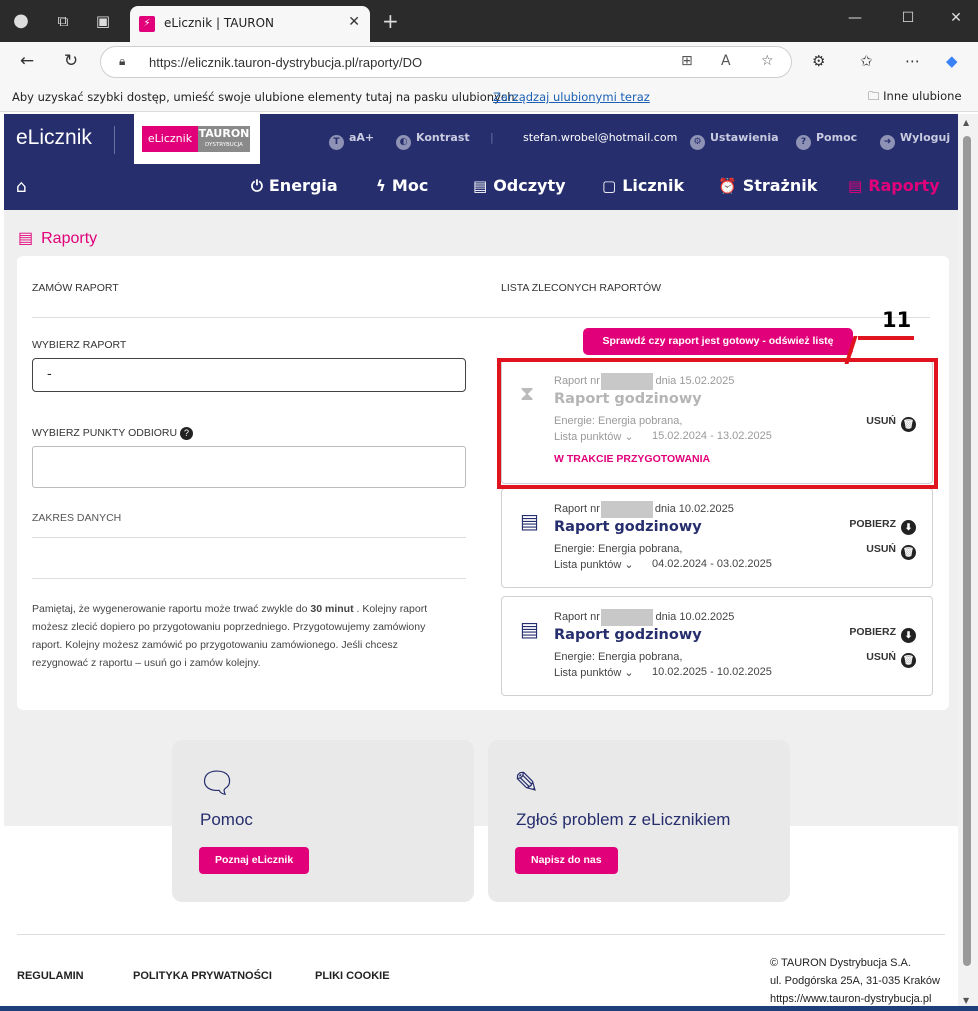  What do you see at coordinates (336, 142) in the screenshot?
I see `font-size-icon: T` at bounding box center [336, 142].